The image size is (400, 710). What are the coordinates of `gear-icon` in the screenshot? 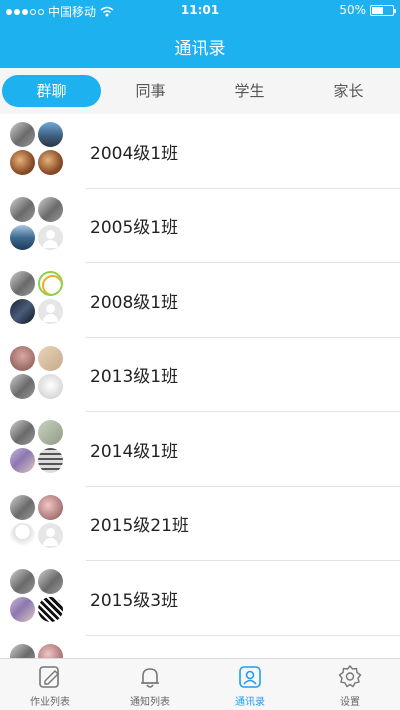 It's located at (350, 676).